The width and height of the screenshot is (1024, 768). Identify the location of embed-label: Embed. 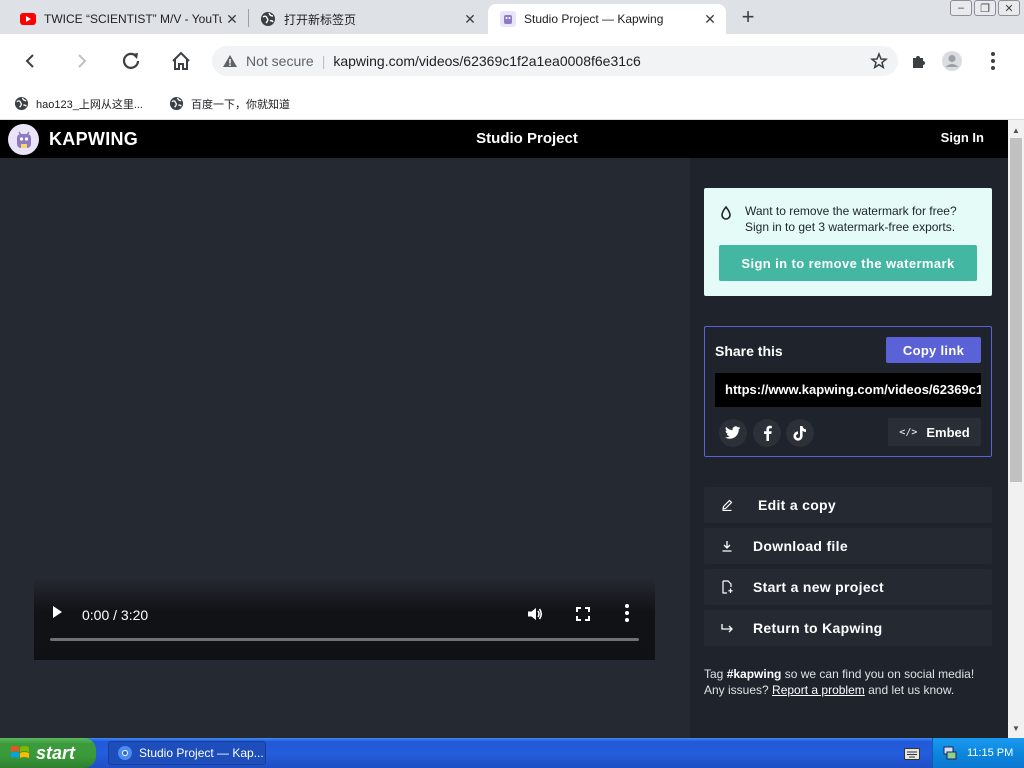
(948, 432).